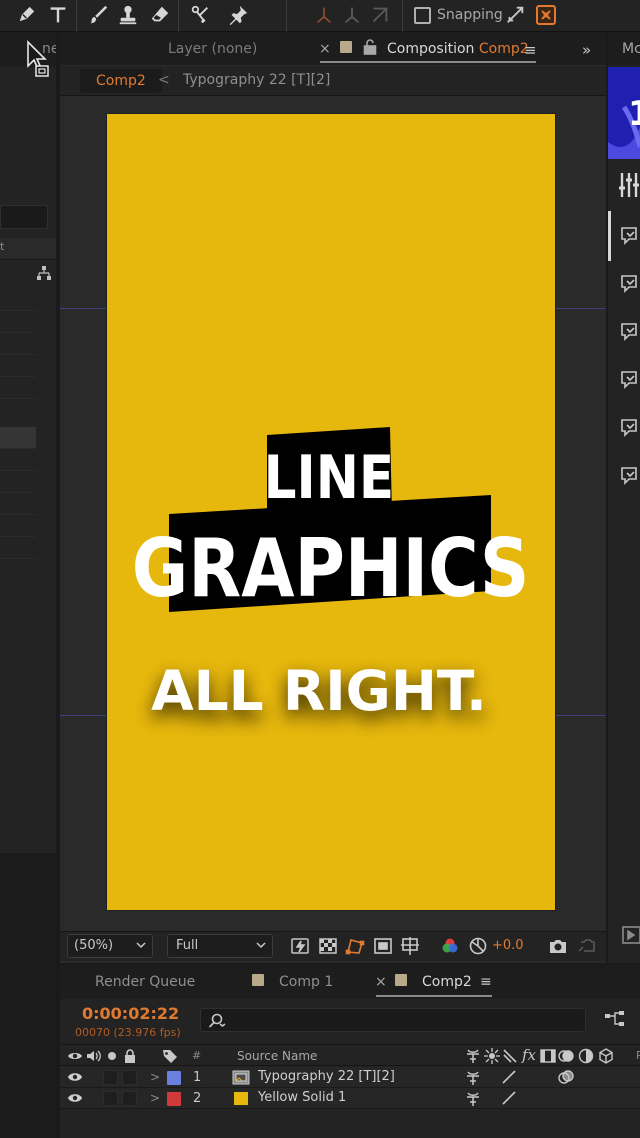 Image resolution: width=640 pixels, height=1138 pixels. What do you see at coordinates (629, 185) in the screenshot?
I see `settings-sliders-icon` at bounding box center [629, 185].